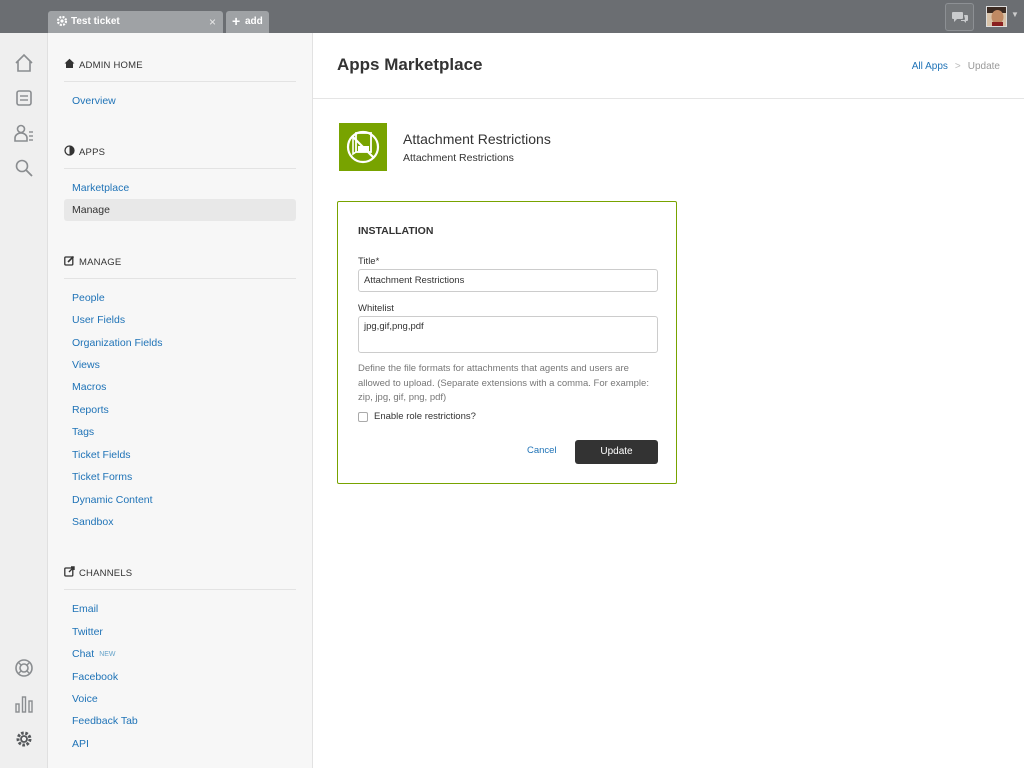  What do you see at coordinates (668, 66) in the screenshot?
I see `main-header: Apps Marketplace All Apps > Update` at bounding box center [668, 66].